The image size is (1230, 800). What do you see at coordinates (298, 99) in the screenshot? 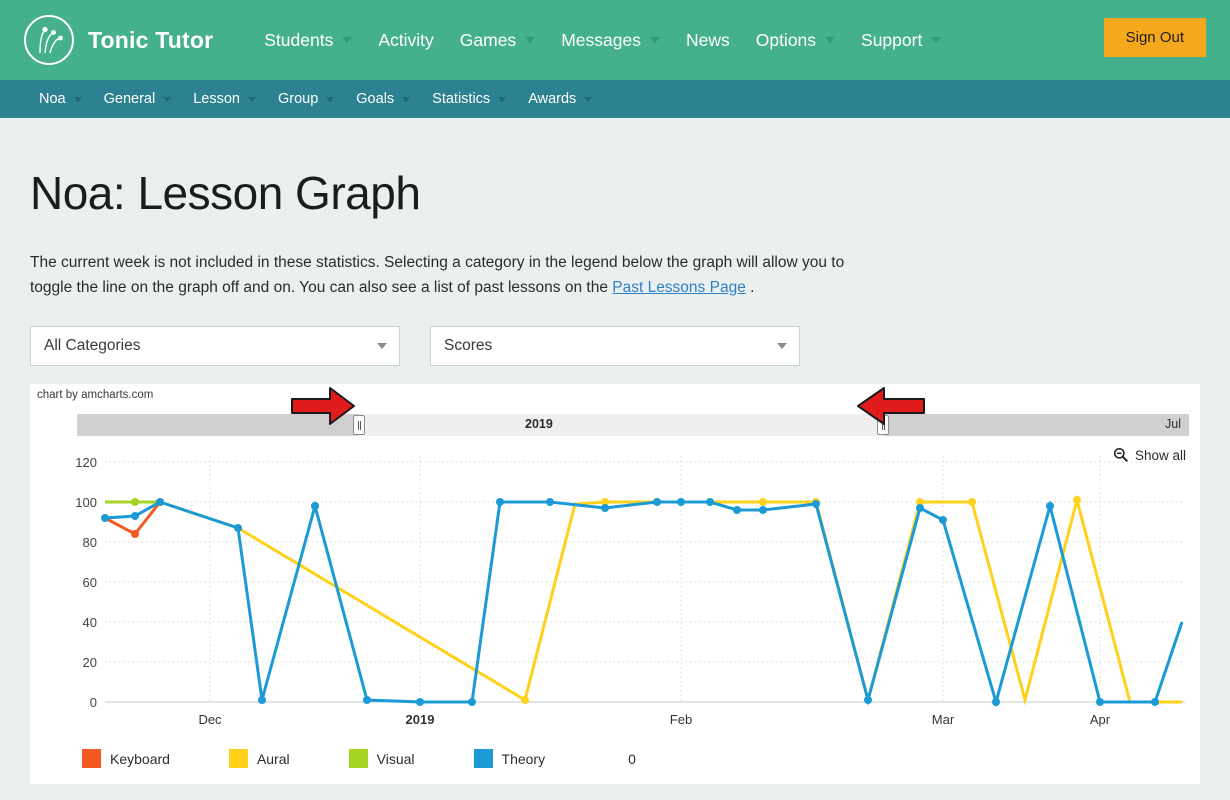
I see `subnav-label: Group` at bounding box center [298, 99].